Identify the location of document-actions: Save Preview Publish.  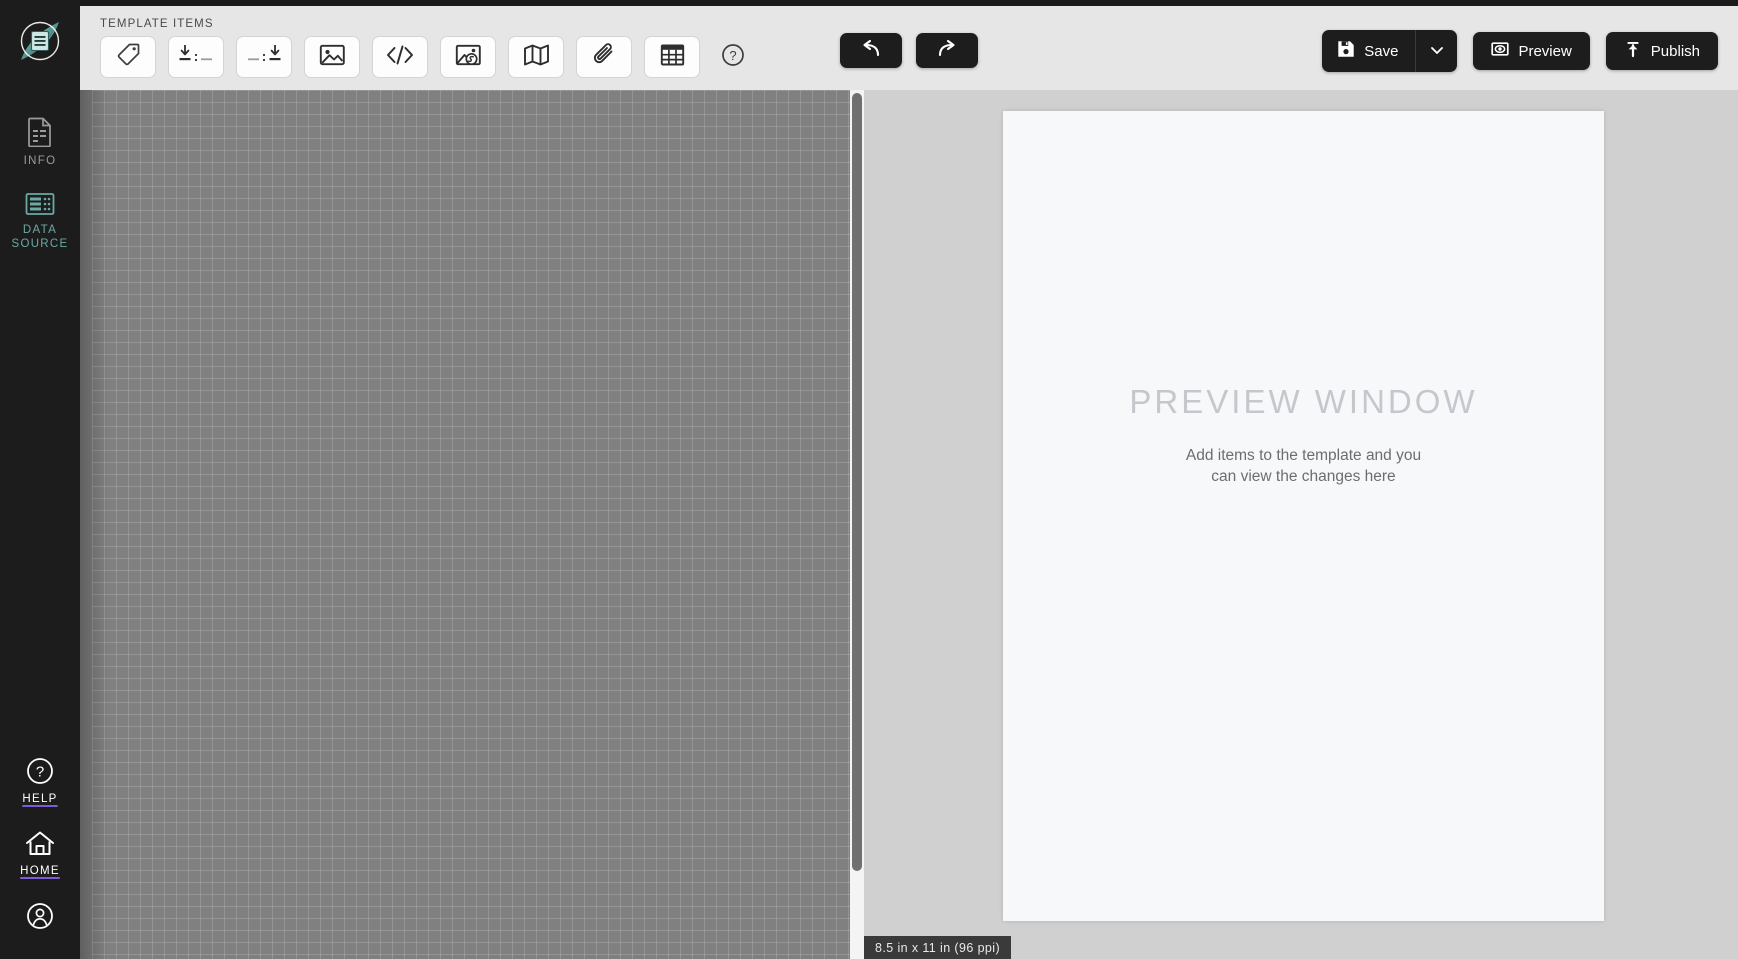
(1520, 51).